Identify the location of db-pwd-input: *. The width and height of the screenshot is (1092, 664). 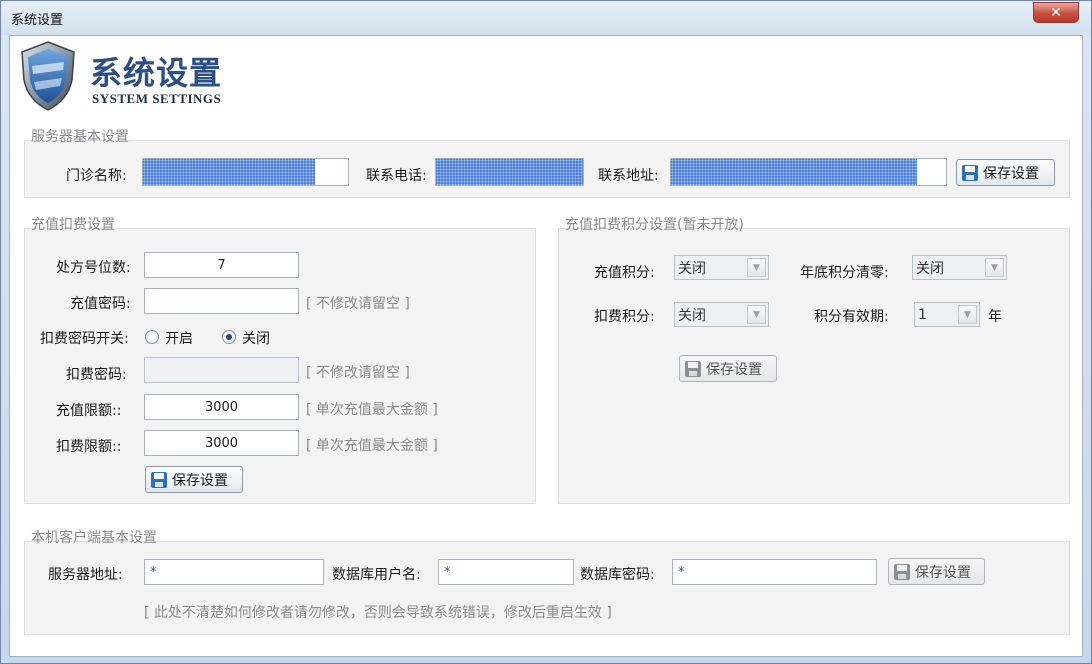
(774, 572).